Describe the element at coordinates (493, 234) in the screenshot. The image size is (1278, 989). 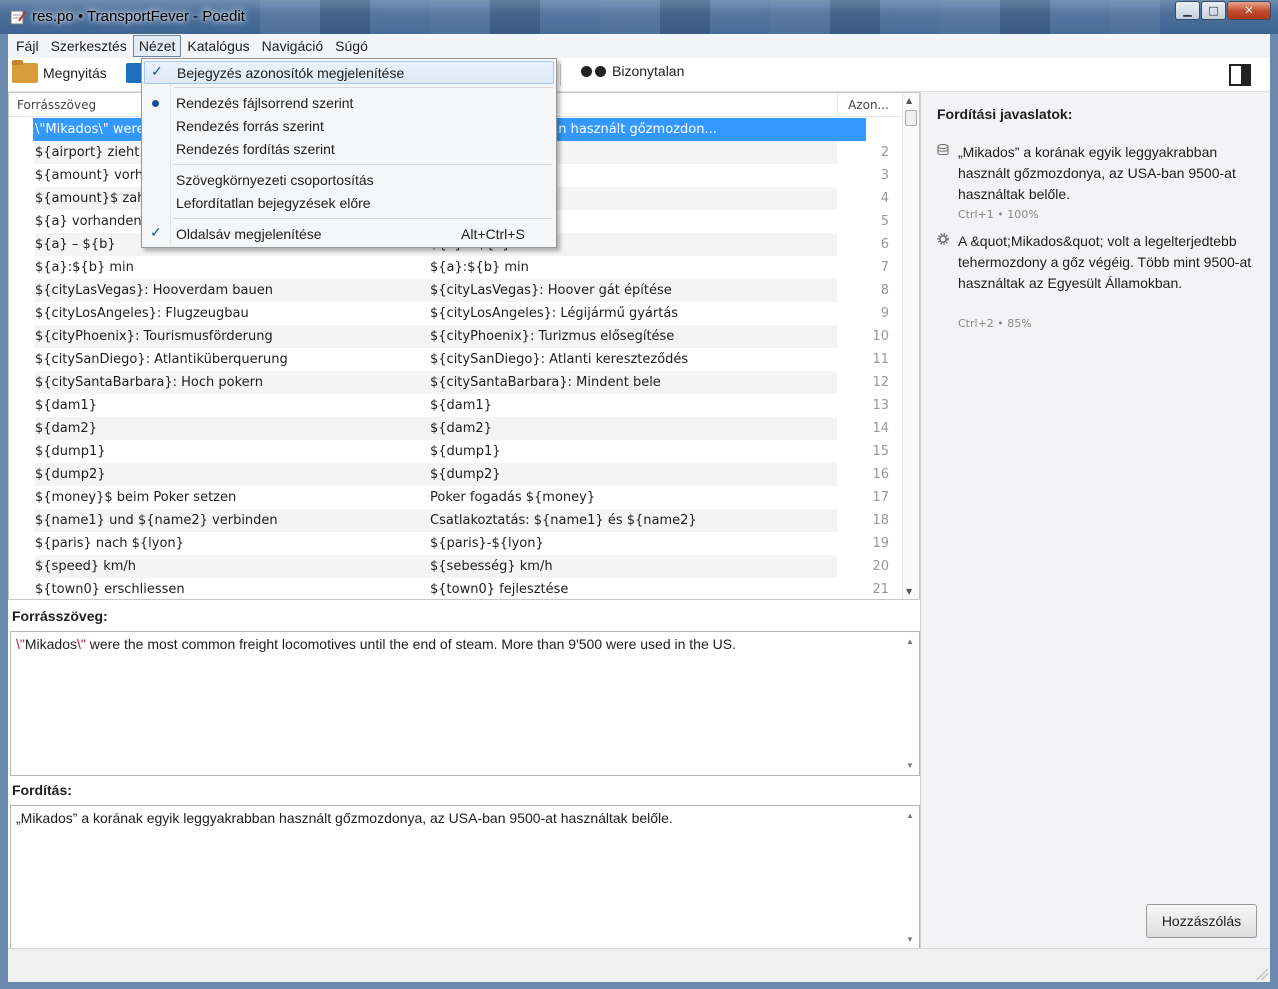
I see `menu-item-shortcut: Alt+Ctrl+S` at that location.